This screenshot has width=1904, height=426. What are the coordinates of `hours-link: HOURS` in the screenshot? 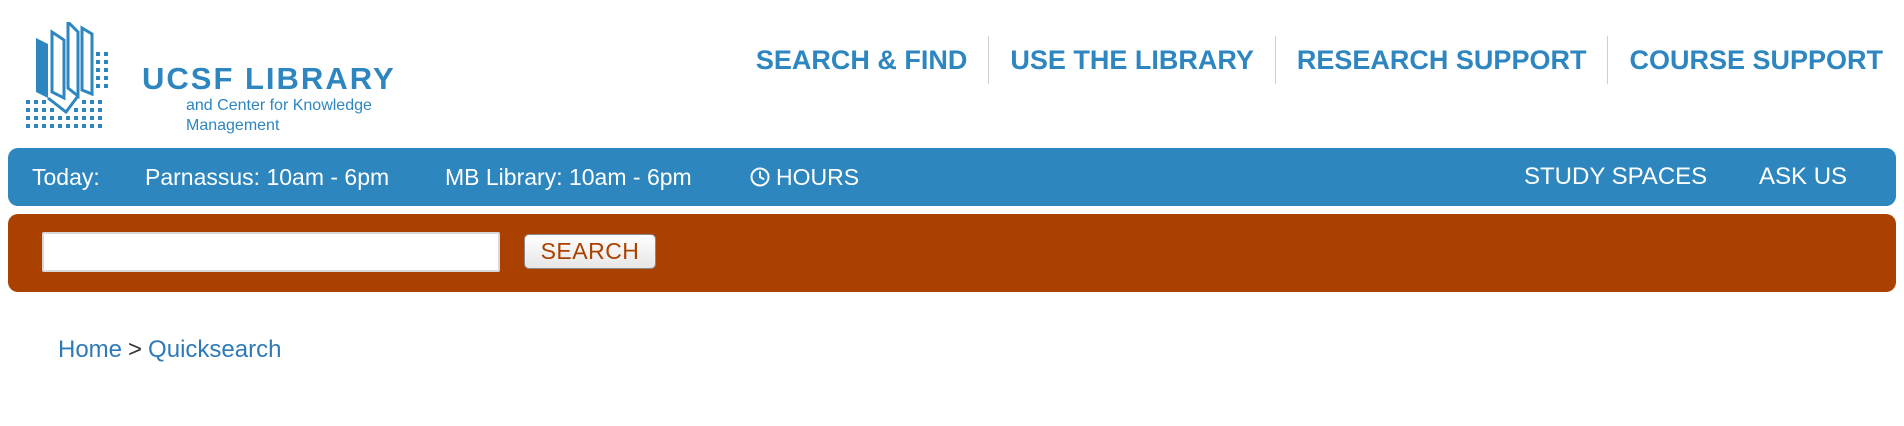 It's located at (804, 177).